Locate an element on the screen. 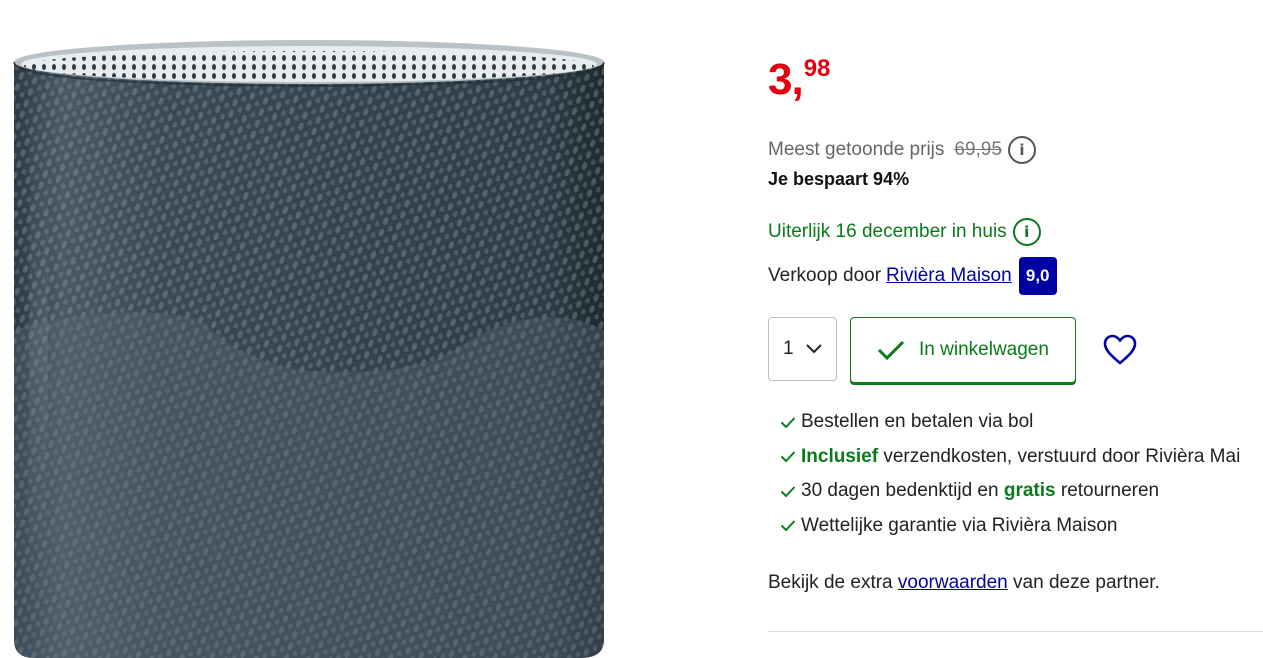  cart-button-label: In winkelwagen is located at coordinates (984, 349).